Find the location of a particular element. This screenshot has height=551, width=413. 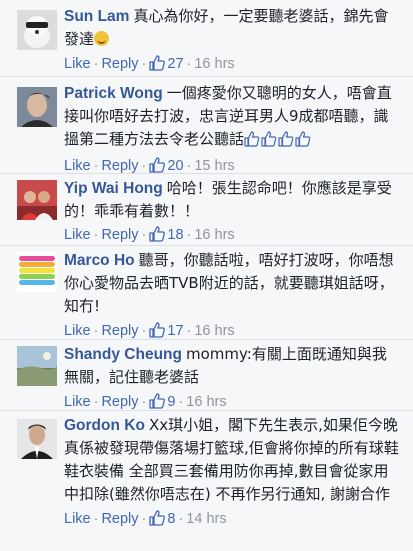

commenter-name: Shandy Cheung is located at coordinates (123, 354).